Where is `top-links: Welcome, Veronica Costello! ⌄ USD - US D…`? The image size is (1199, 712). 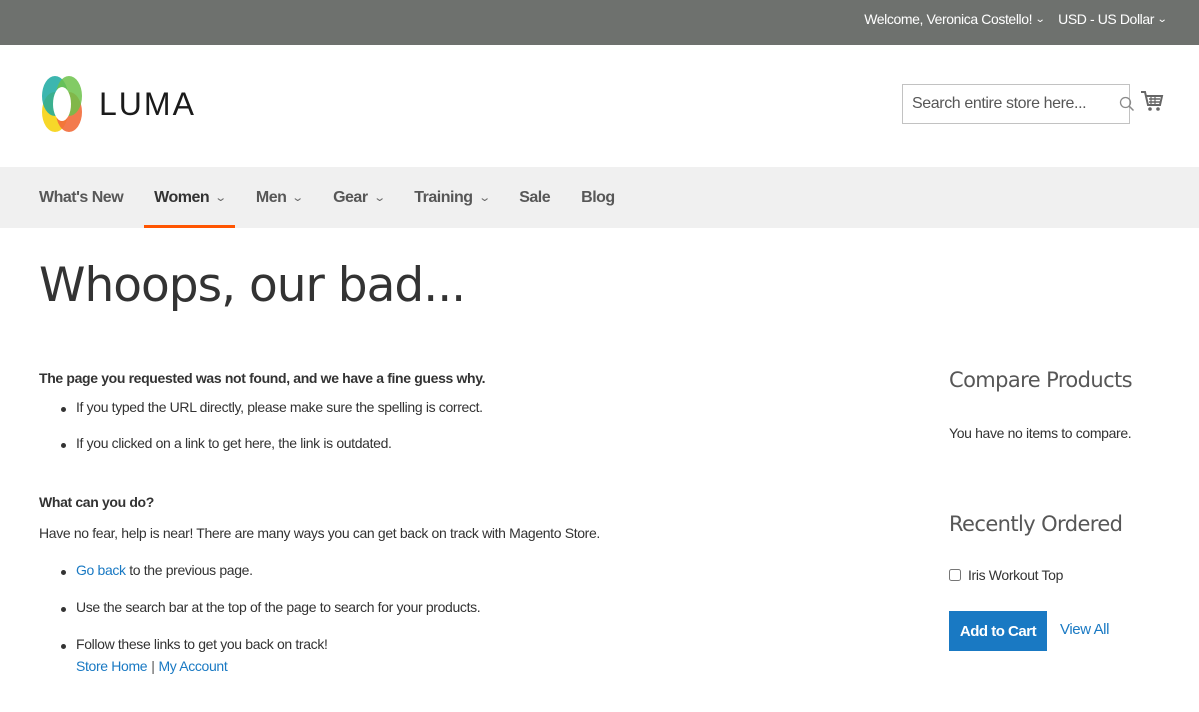
top-links: Welcome, Veronica Costello! ⌄ USD - US D… is located at coordinates (1016, 18).